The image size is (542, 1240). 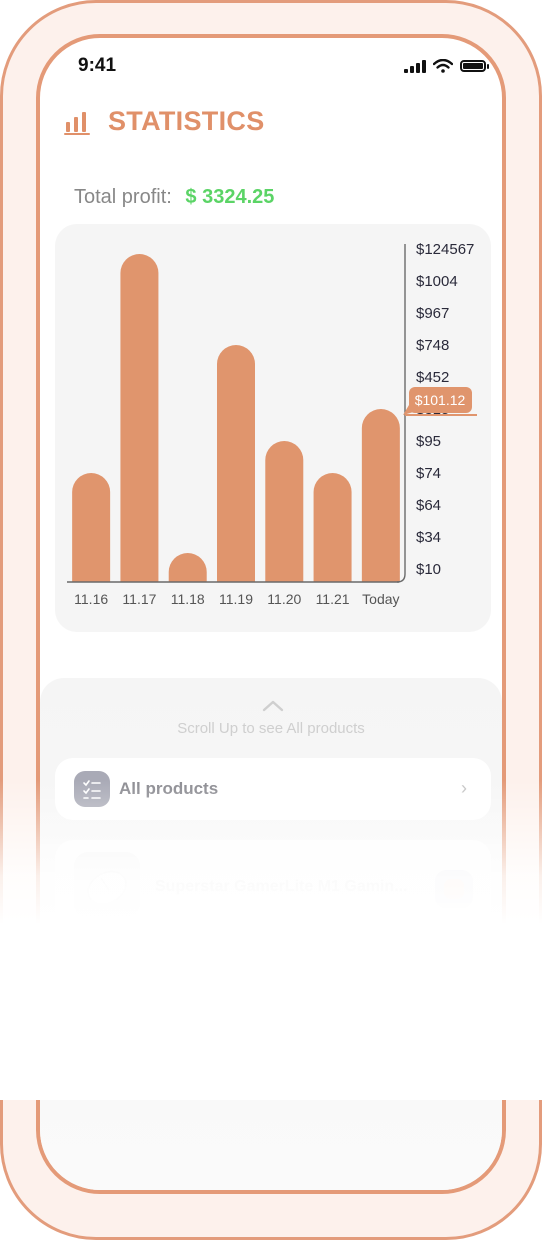 I want to click on status-time: 9:41, so click(x=97, y=65).